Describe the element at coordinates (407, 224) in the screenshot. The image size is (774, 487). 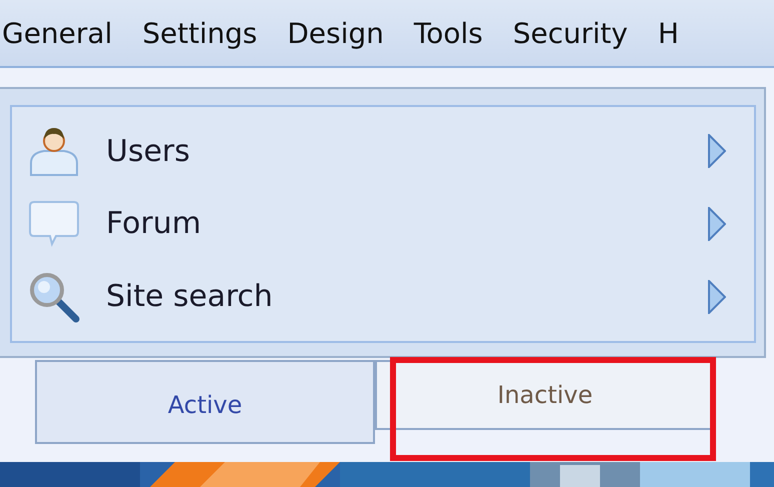
I see `menu-entry: Forum` at that location.